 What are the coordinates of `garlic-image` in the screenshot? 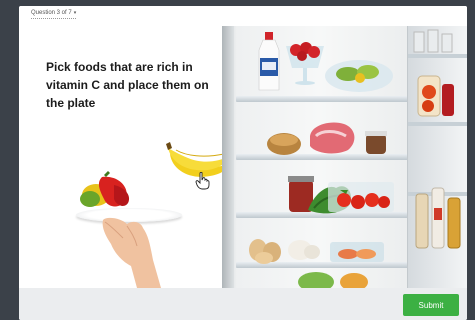 It's located at (304, 250).